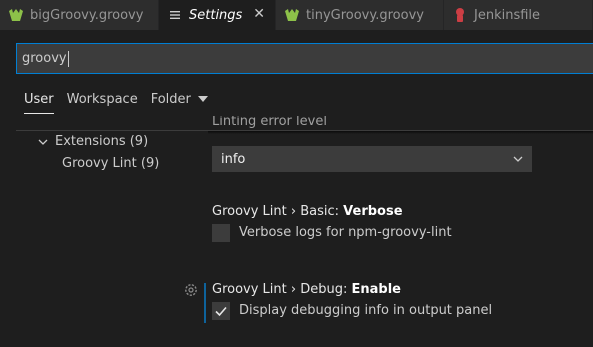 This screenshot has width=593, height=347. I want to click on tab-user: User, so click(37, 101).